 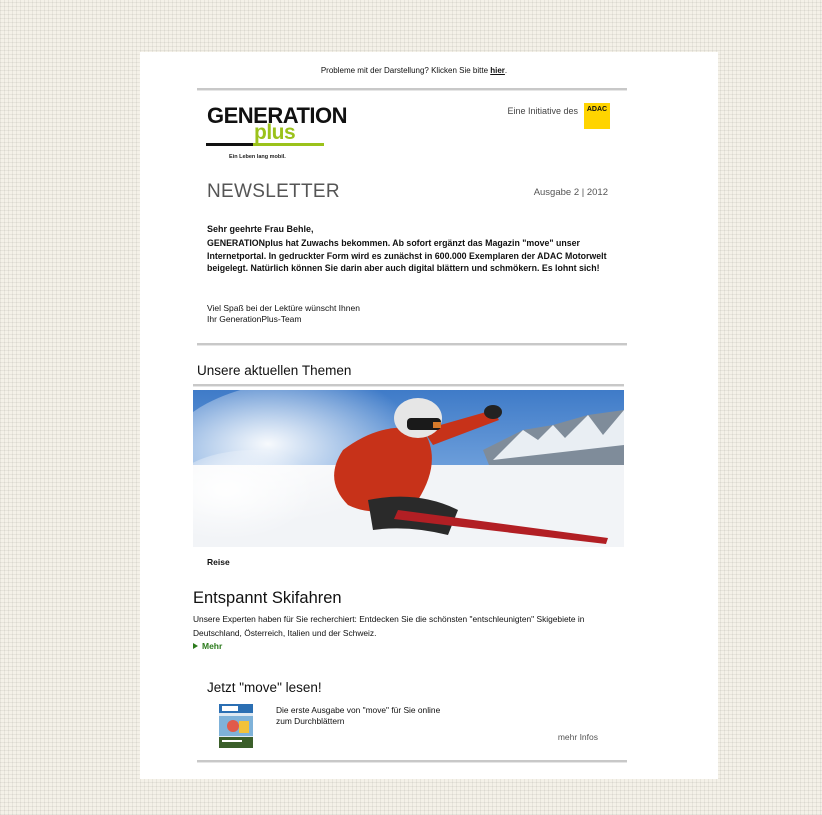 I want to click on article-title: Entspannt Skifahren, so click(x=267, y=598).